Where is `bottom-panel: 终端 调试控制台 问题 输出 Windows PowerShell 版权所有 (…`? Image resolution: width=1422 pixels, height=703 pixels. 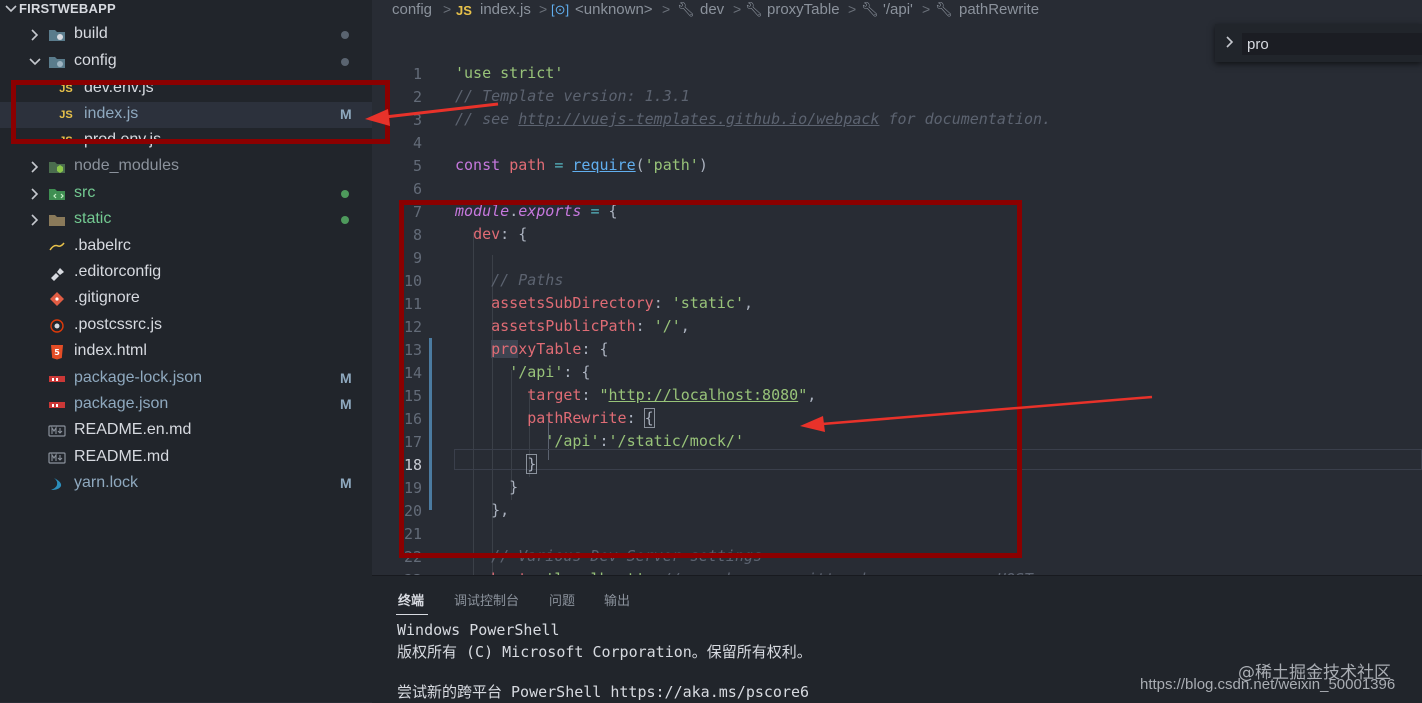
bottom-panel: 终端 调试控制台 问题 输出 Windows PowerShell 版权所有 (… is located at coordinates (897, 639).